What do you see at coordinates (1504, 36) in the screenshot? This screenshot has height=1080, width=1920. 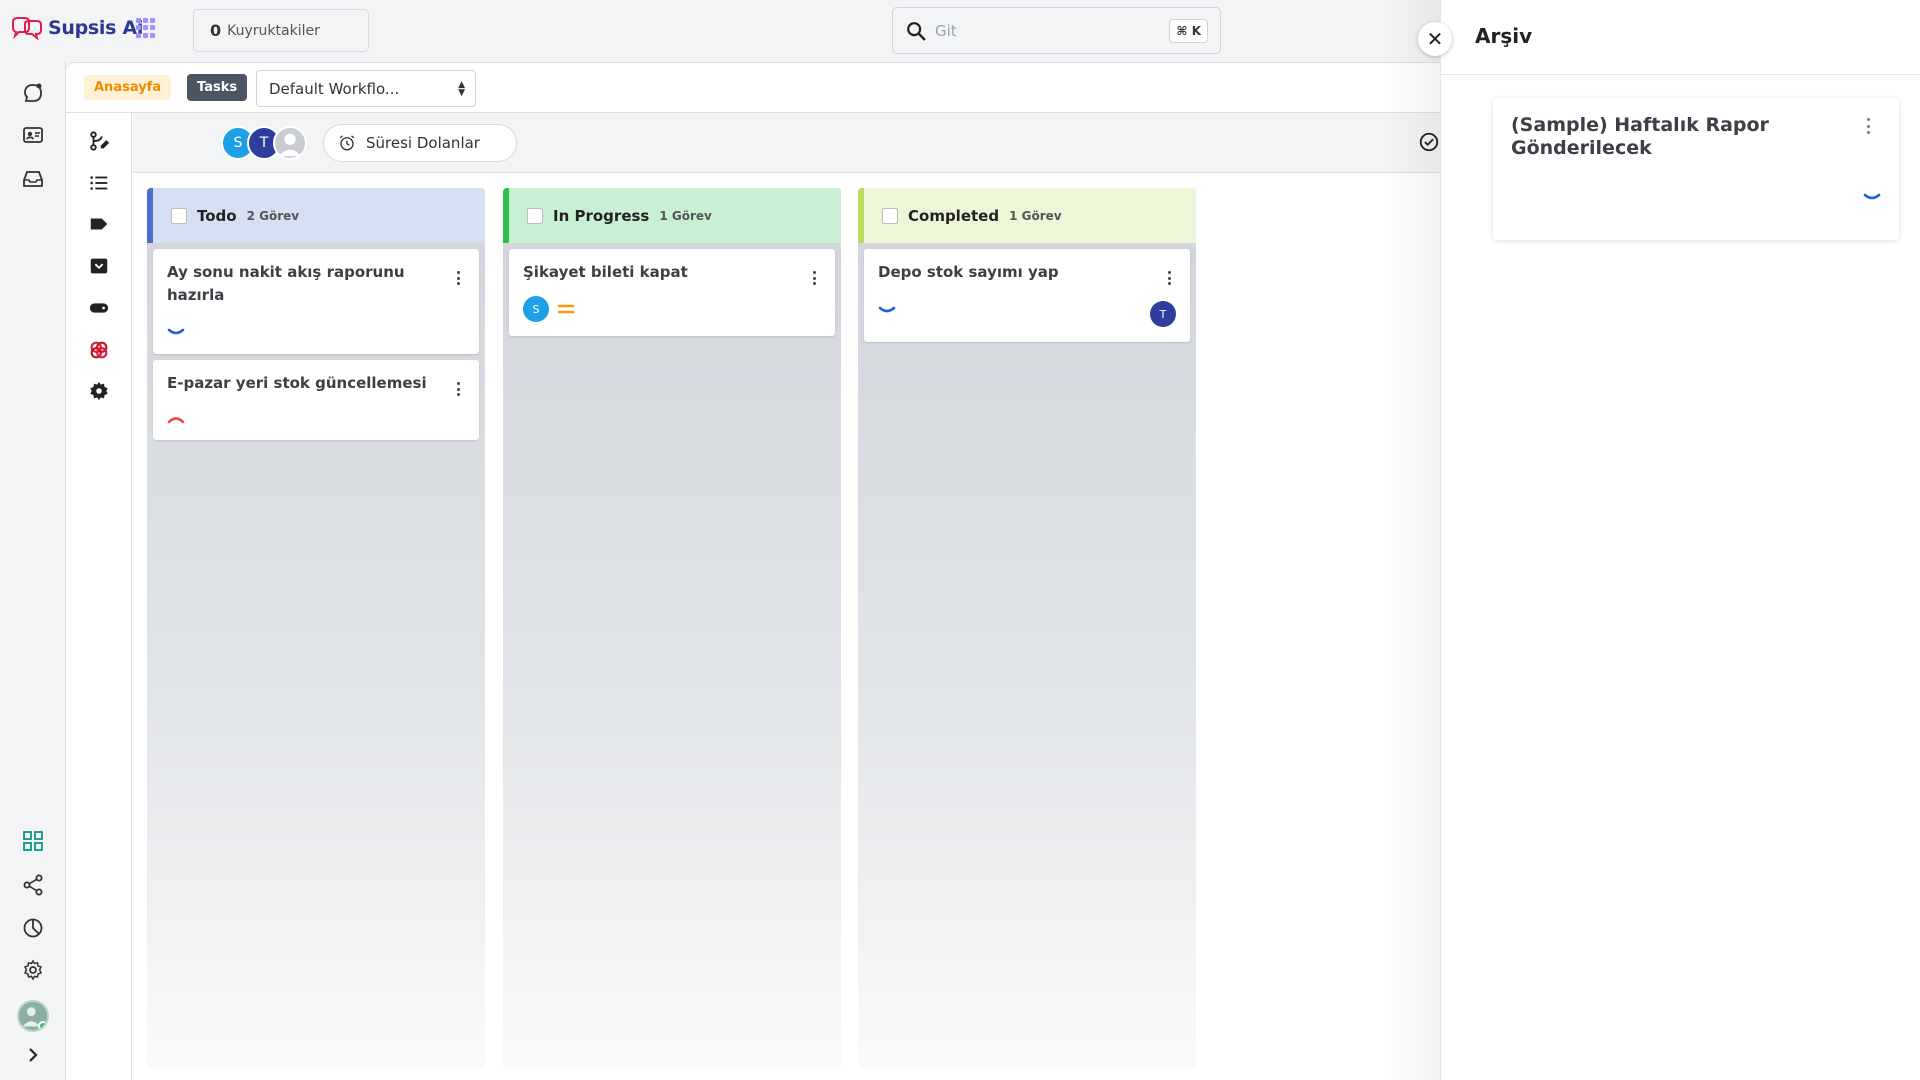 I see `archive-panel-title: Arşiv` at bounding box center [1504, 36].